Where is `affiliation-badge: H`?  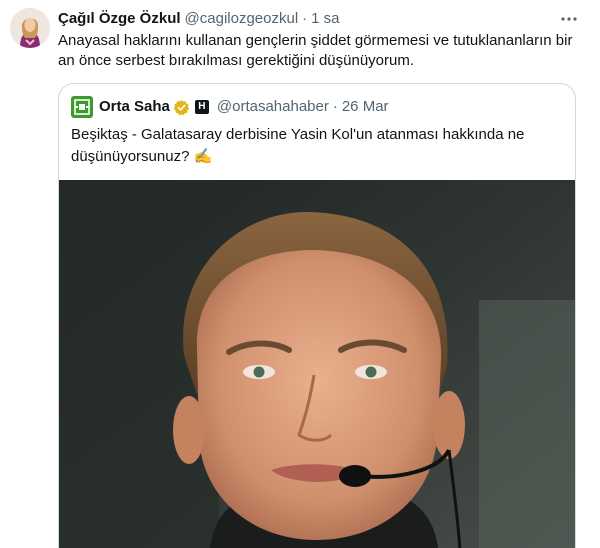 affiliation-badge: H is located at coordinates (201, 107).